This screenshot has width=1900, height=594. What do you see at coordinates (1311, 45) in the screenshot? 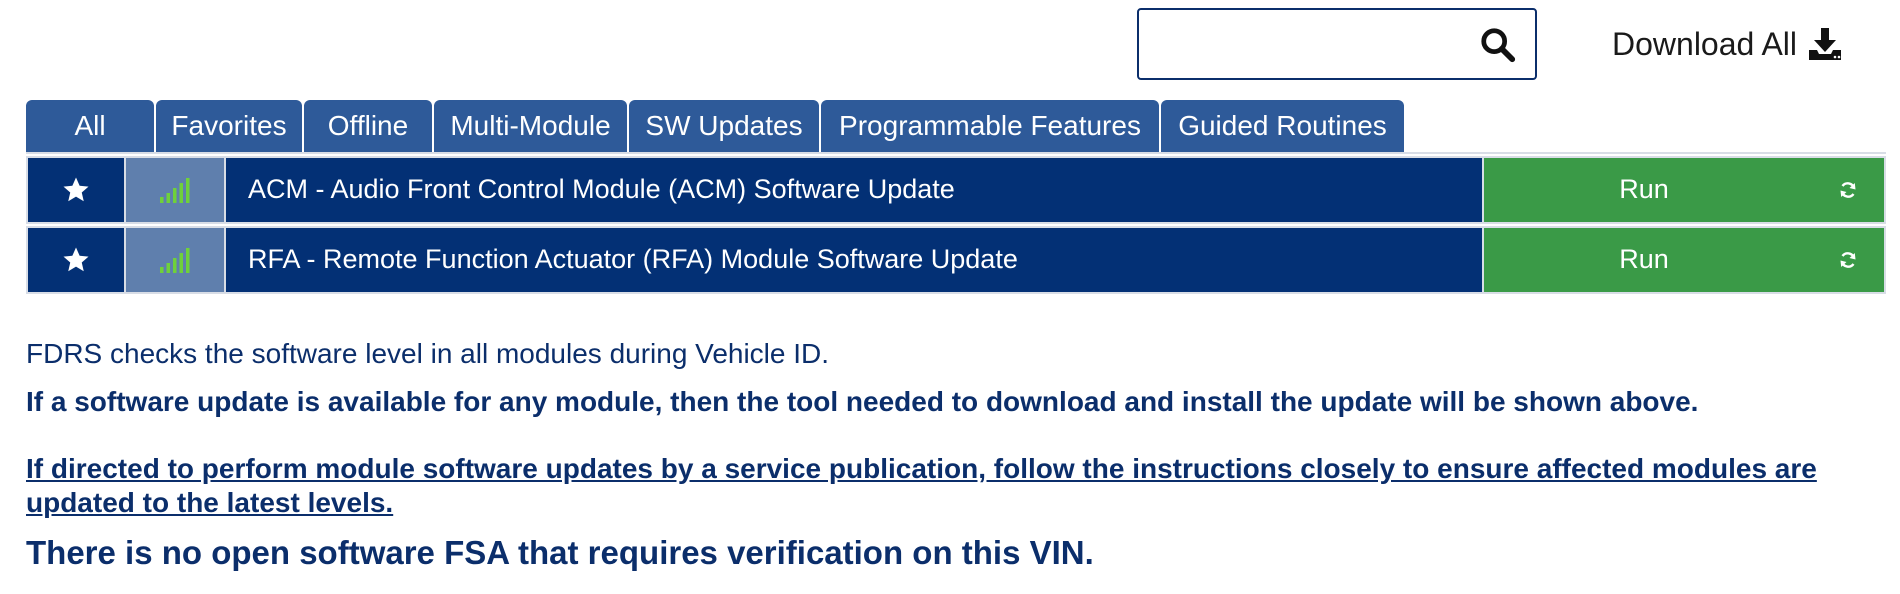
I see `search-input` at bounding box center [1311, 45].